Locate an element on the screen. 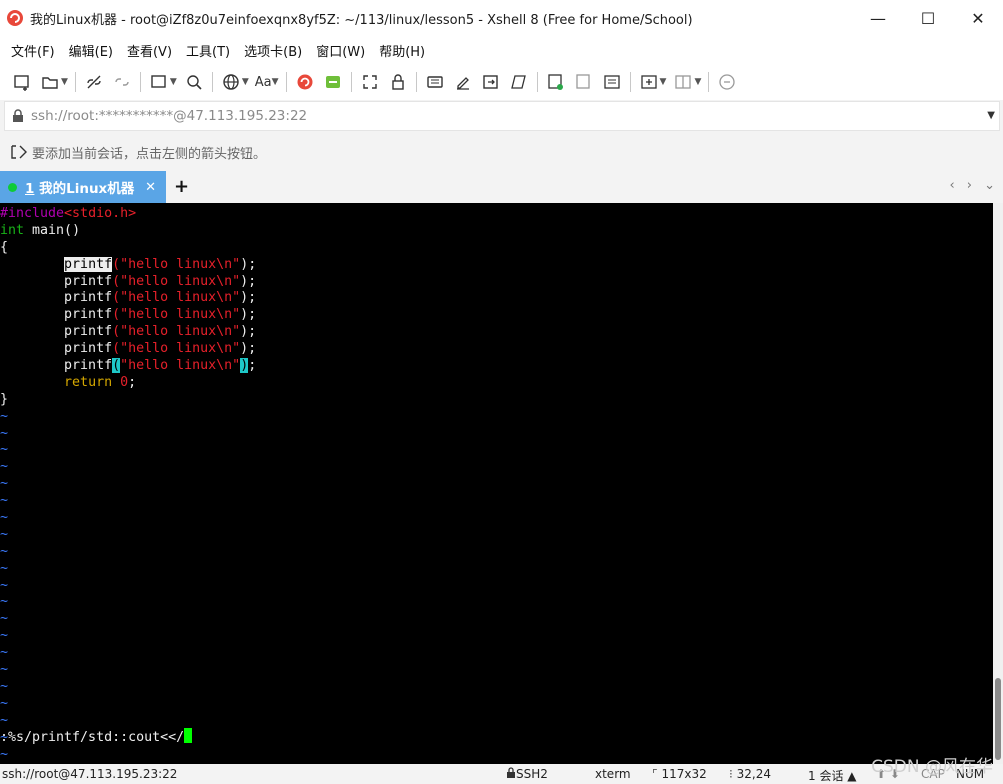  code-token: #include is located at coordinates (32, 213).